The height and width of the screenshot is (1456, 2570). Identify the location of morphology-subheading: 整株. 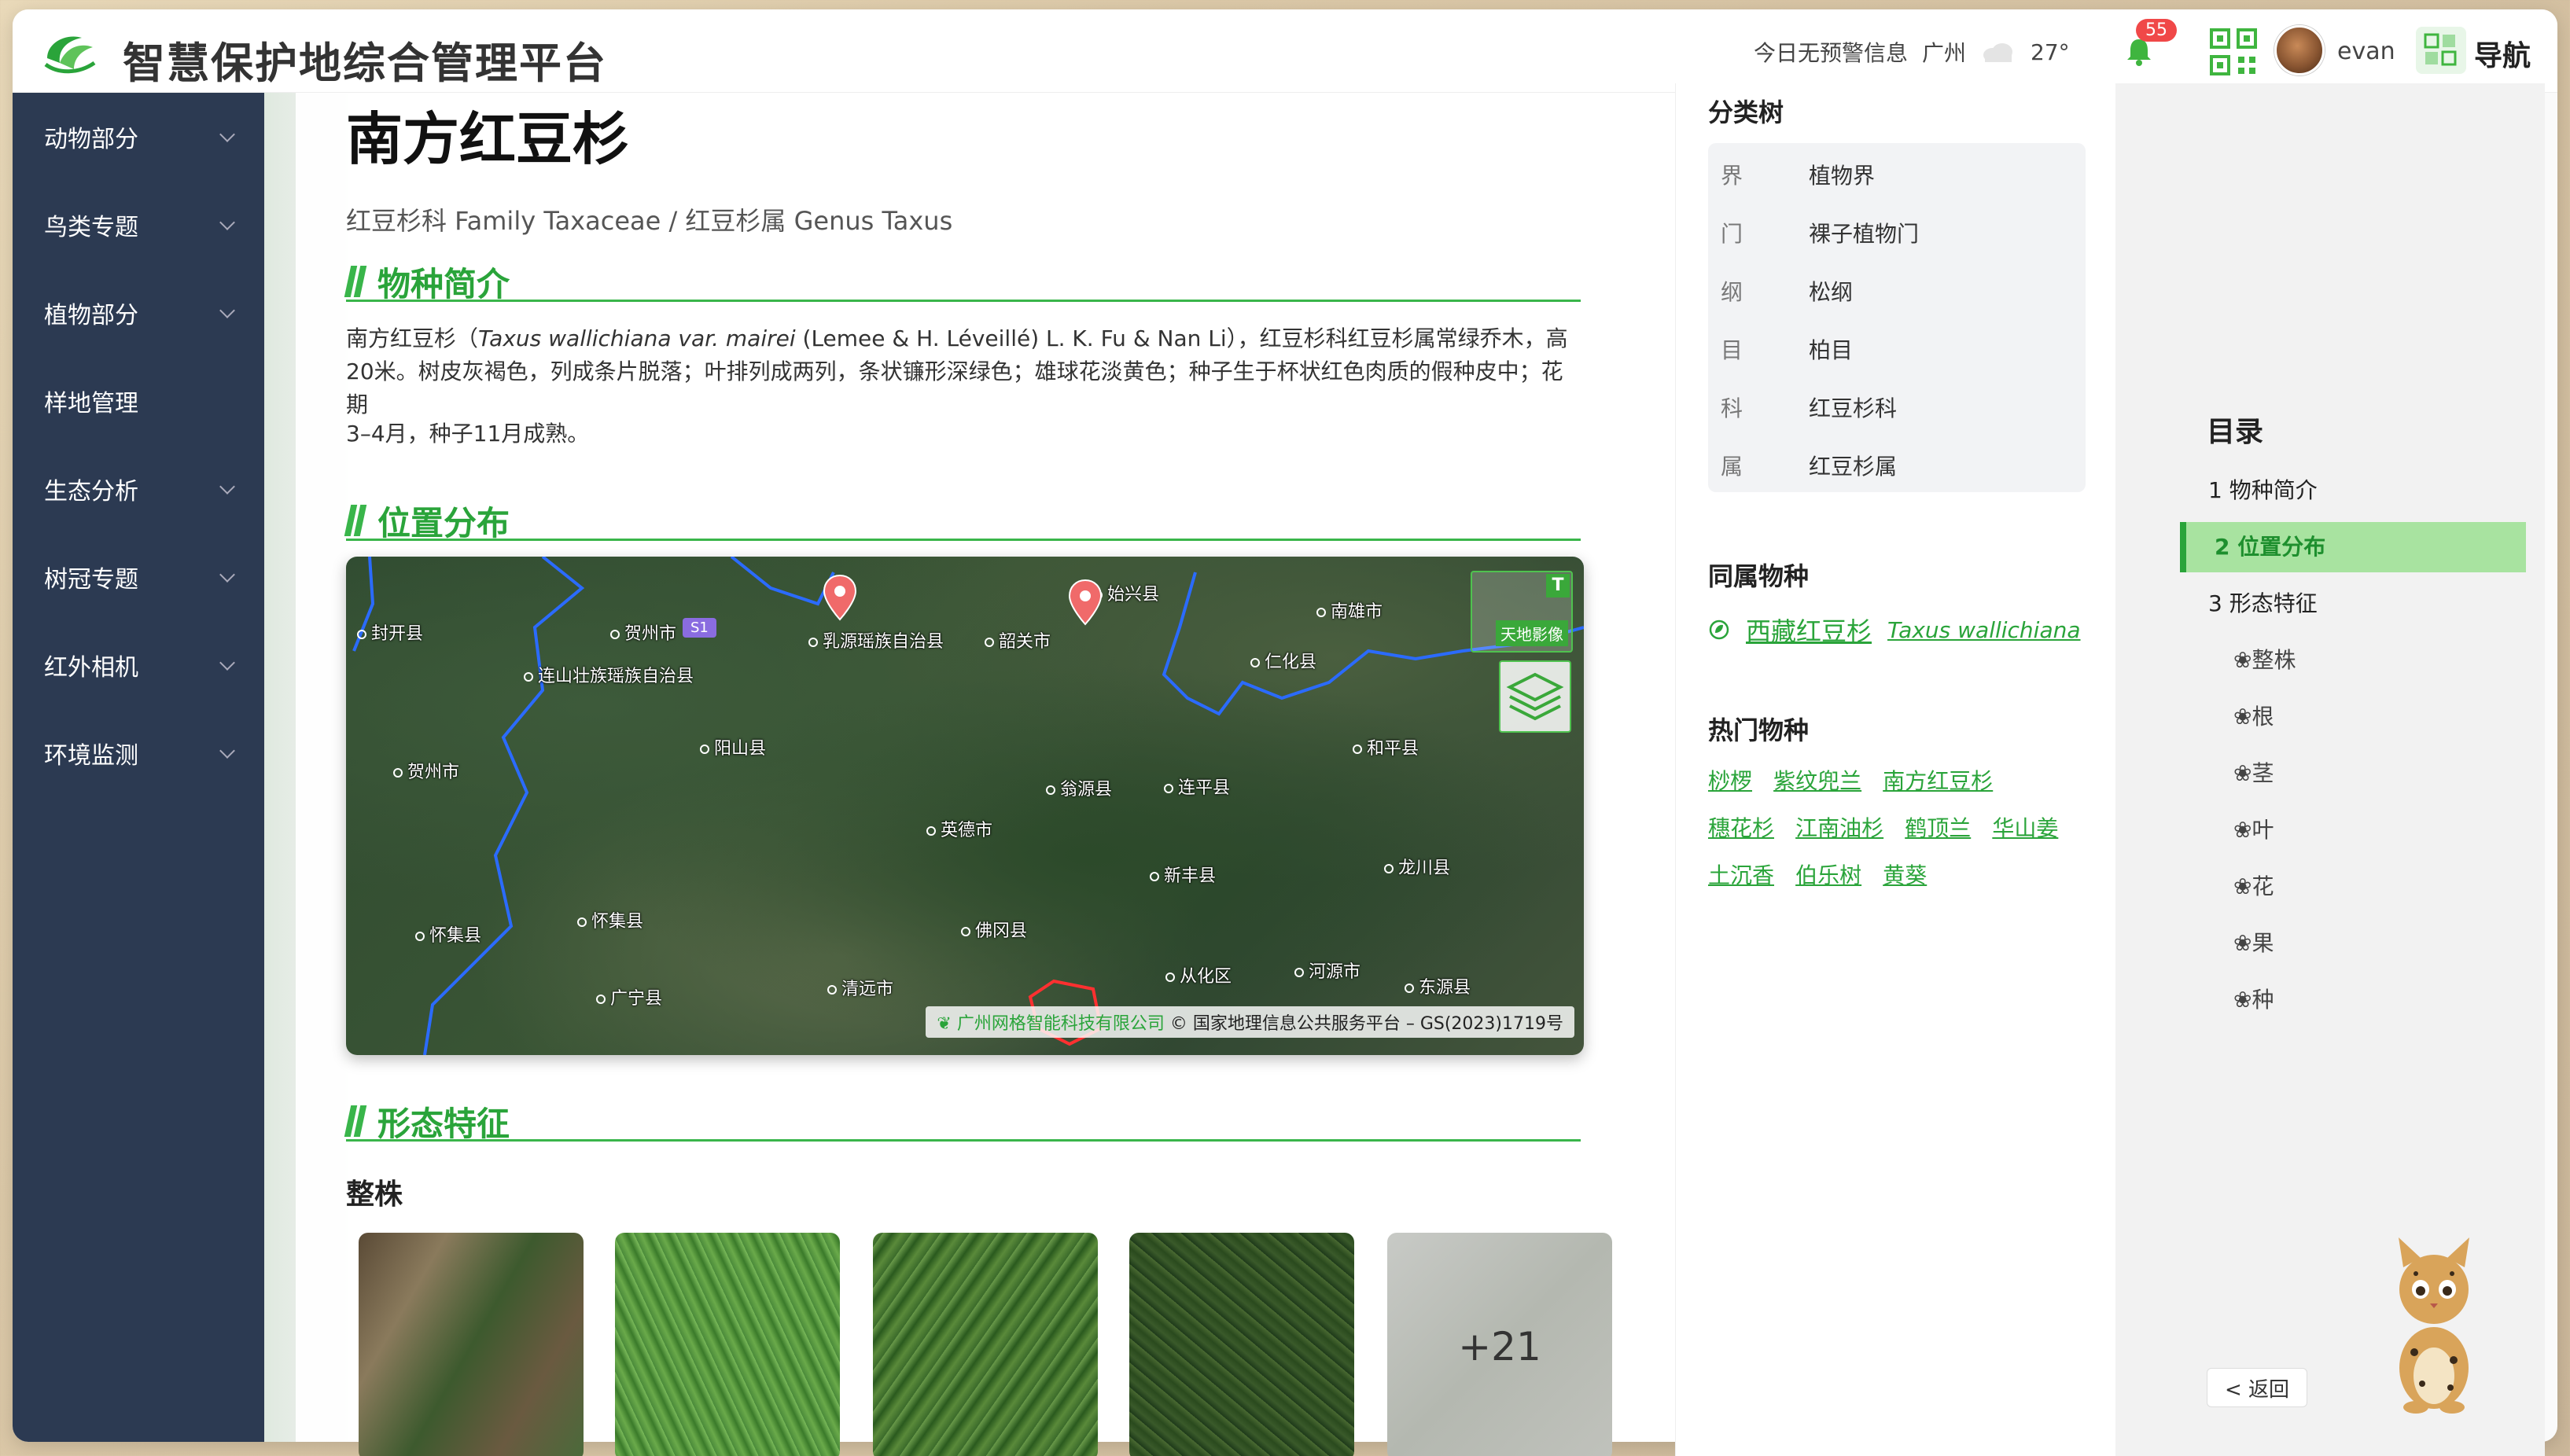
(374, 1194).